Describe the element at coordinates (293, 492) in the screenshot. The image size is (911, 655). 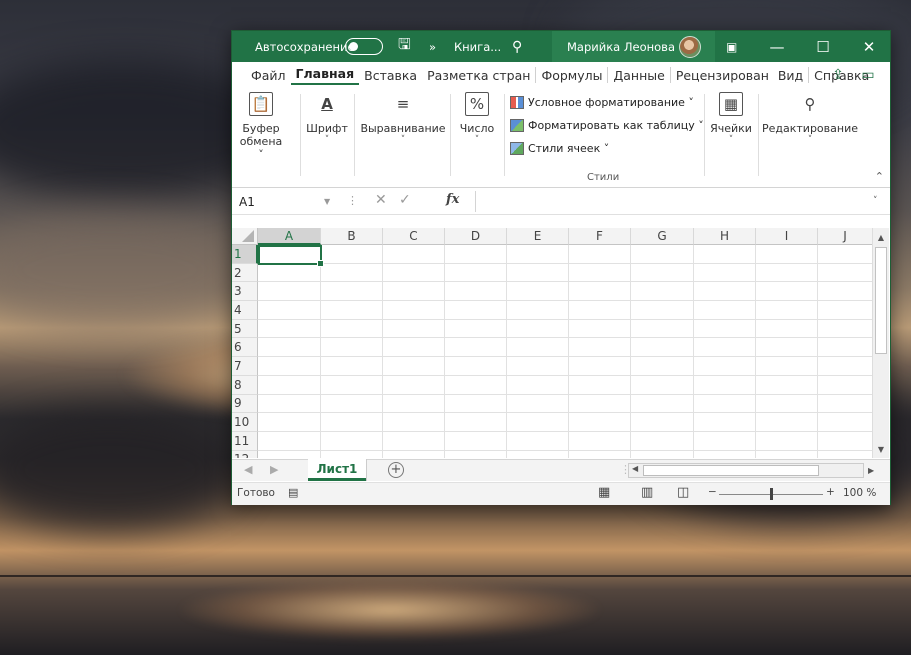
I see `macro-record-icon: ▤` at that location.